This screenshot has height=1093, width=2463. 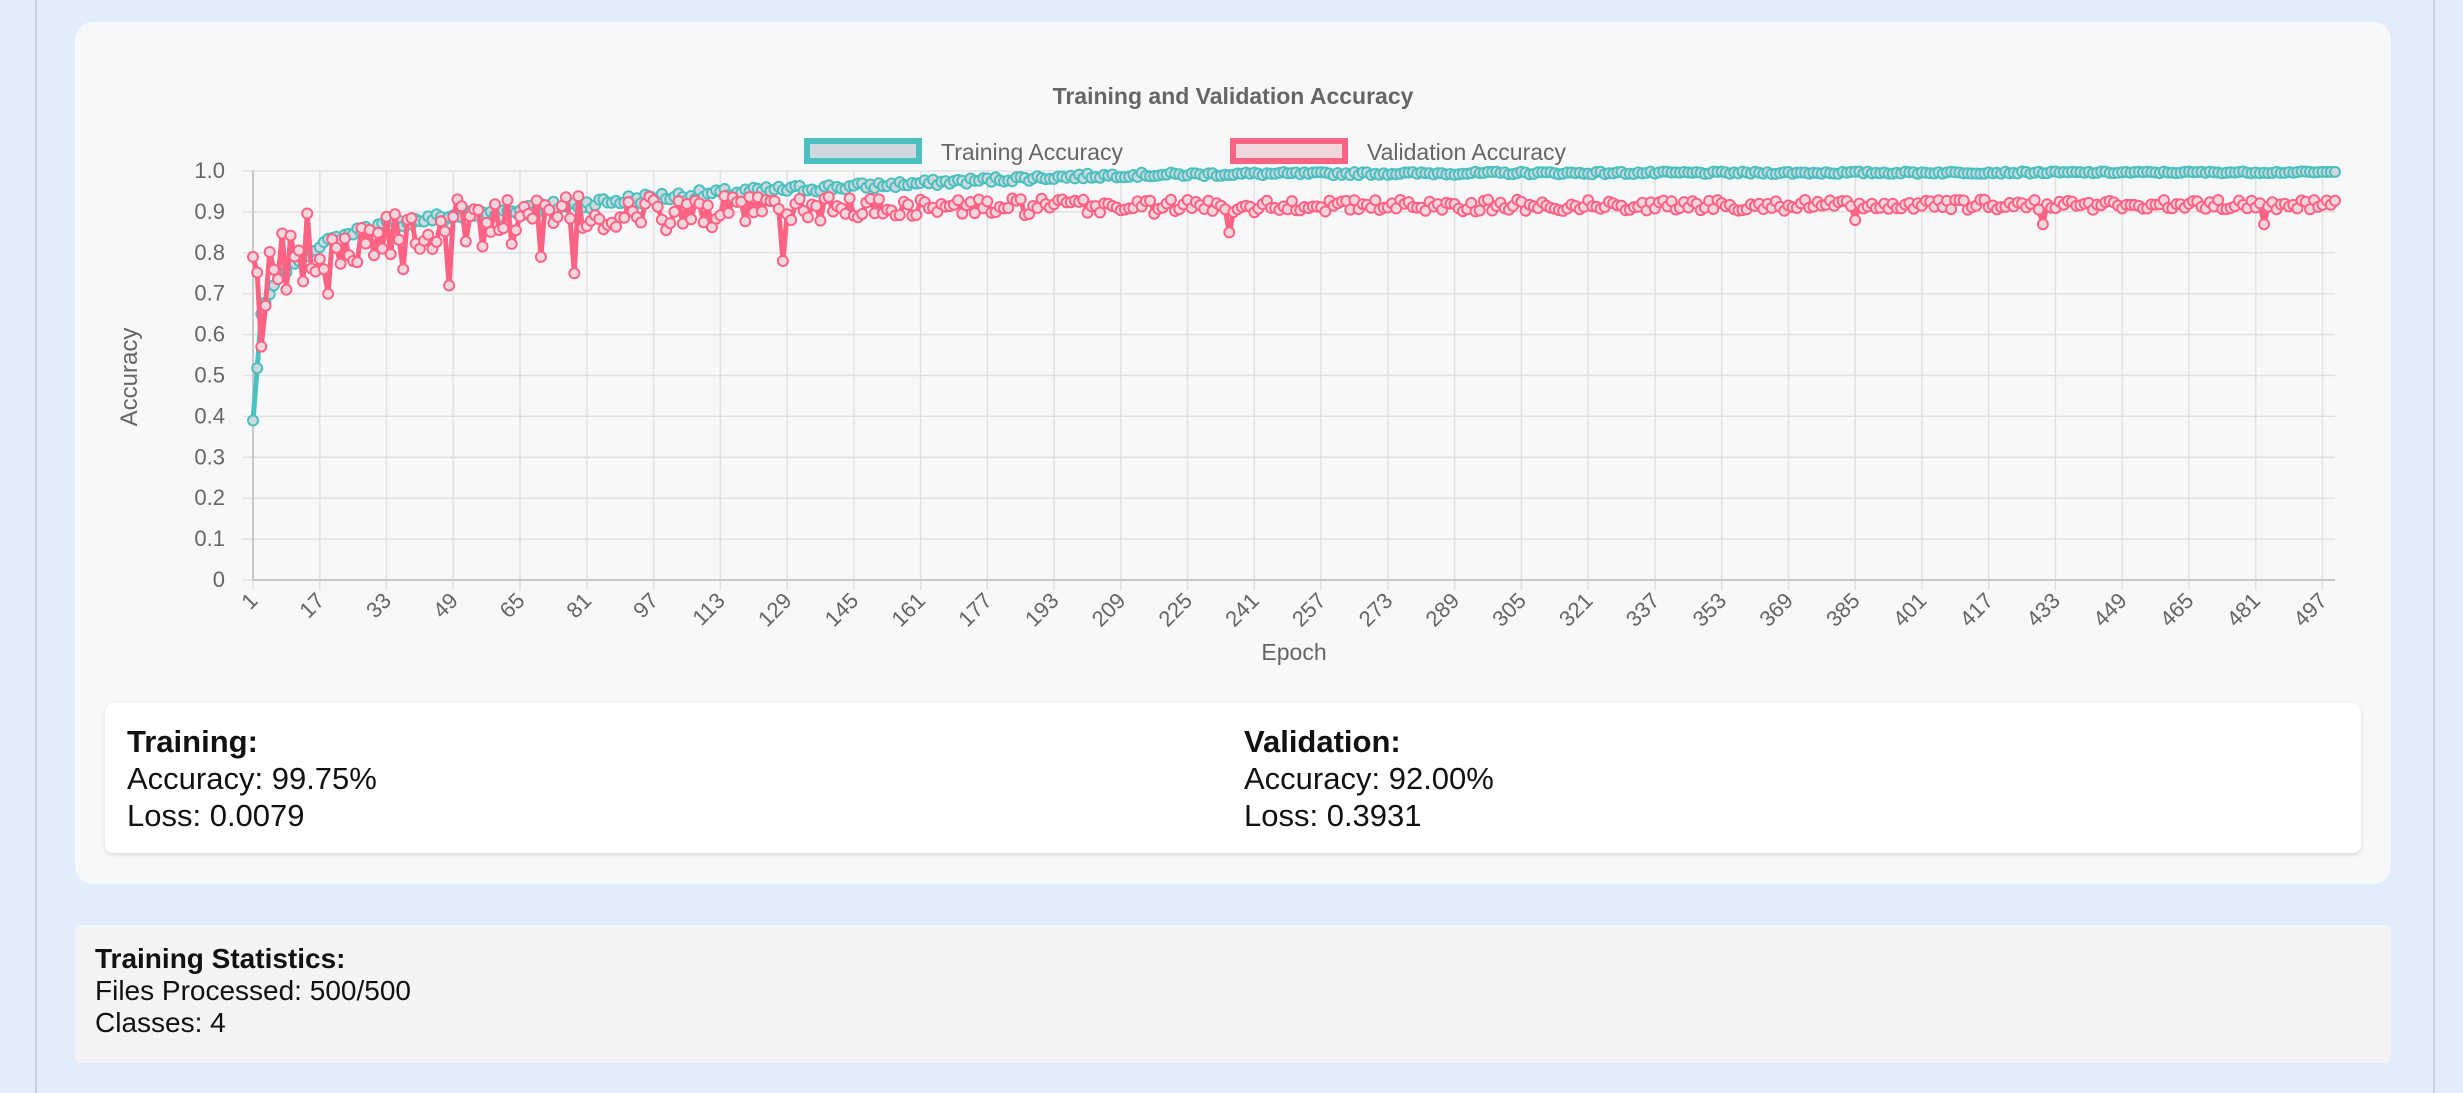 What do you see at coordinates (975, 610) in the screenshot?
I see `x-tick-label: 177` at bounding box center [975, 610].